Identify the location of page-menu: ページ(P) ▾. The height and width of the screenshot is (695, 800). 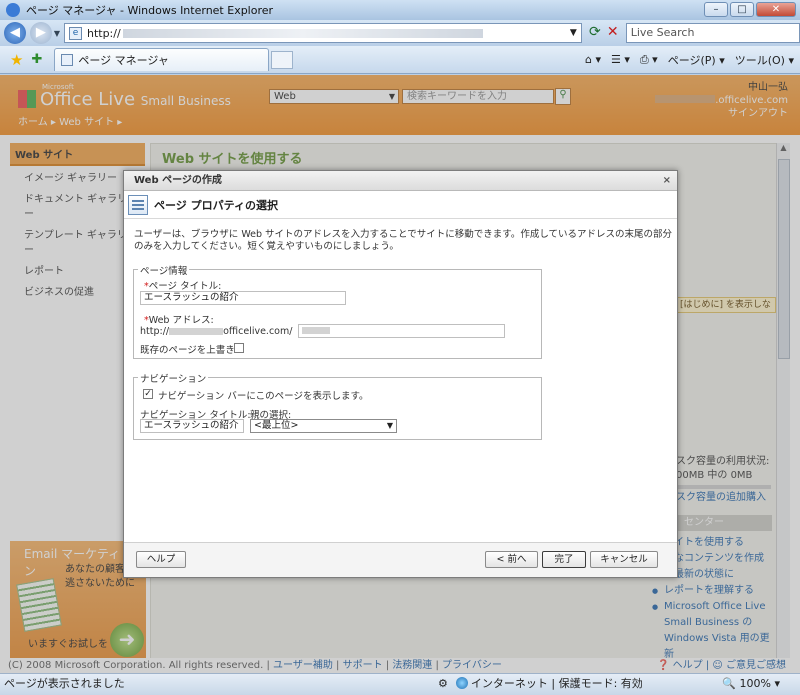
(696, 60).